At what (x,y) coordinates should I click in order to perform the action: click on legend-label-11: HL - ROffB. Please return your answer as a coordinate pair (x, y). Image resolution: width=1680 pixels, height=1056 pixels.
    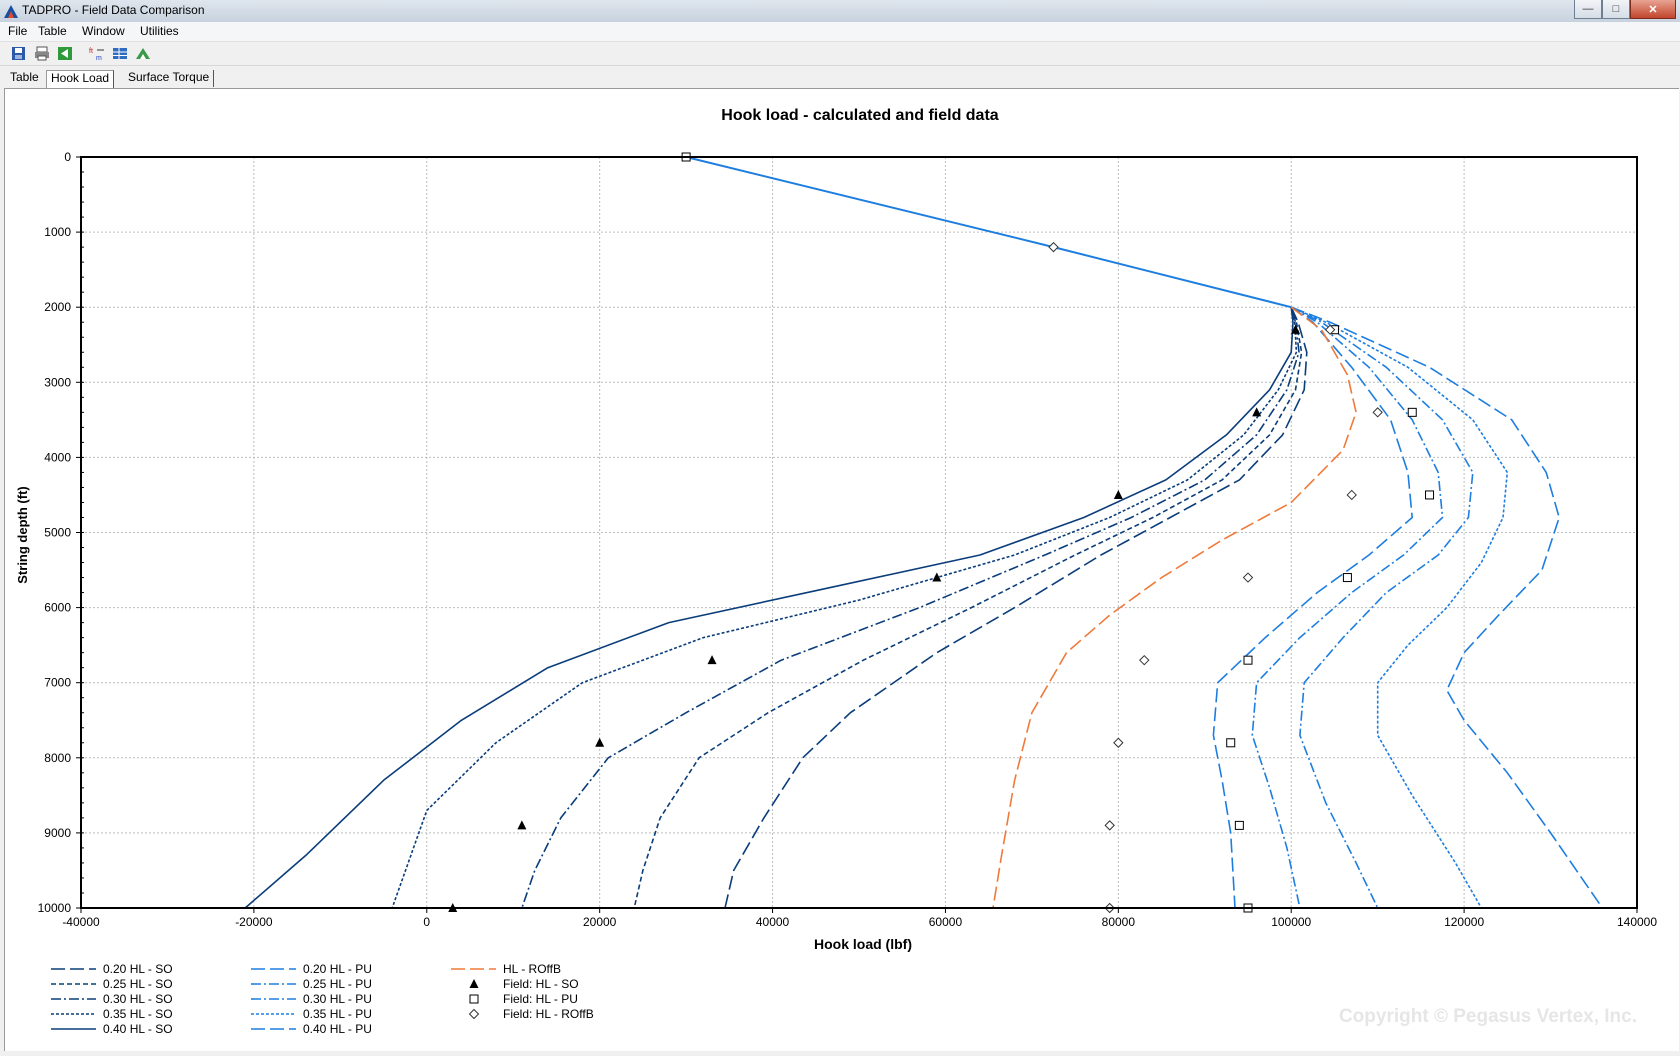
    Looking at the image, I should click on (532, 969).